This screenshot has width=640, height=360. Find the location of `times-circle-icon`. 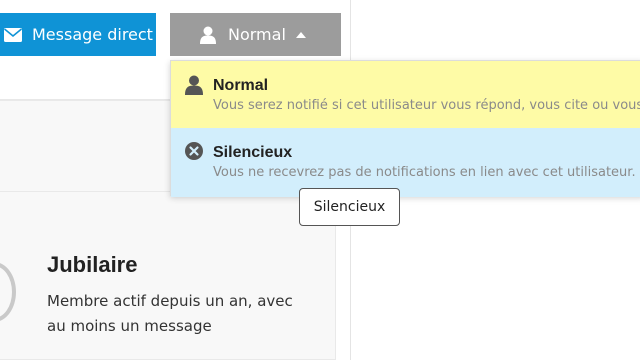

times-circle-icon is located at coordinates (194, 151).